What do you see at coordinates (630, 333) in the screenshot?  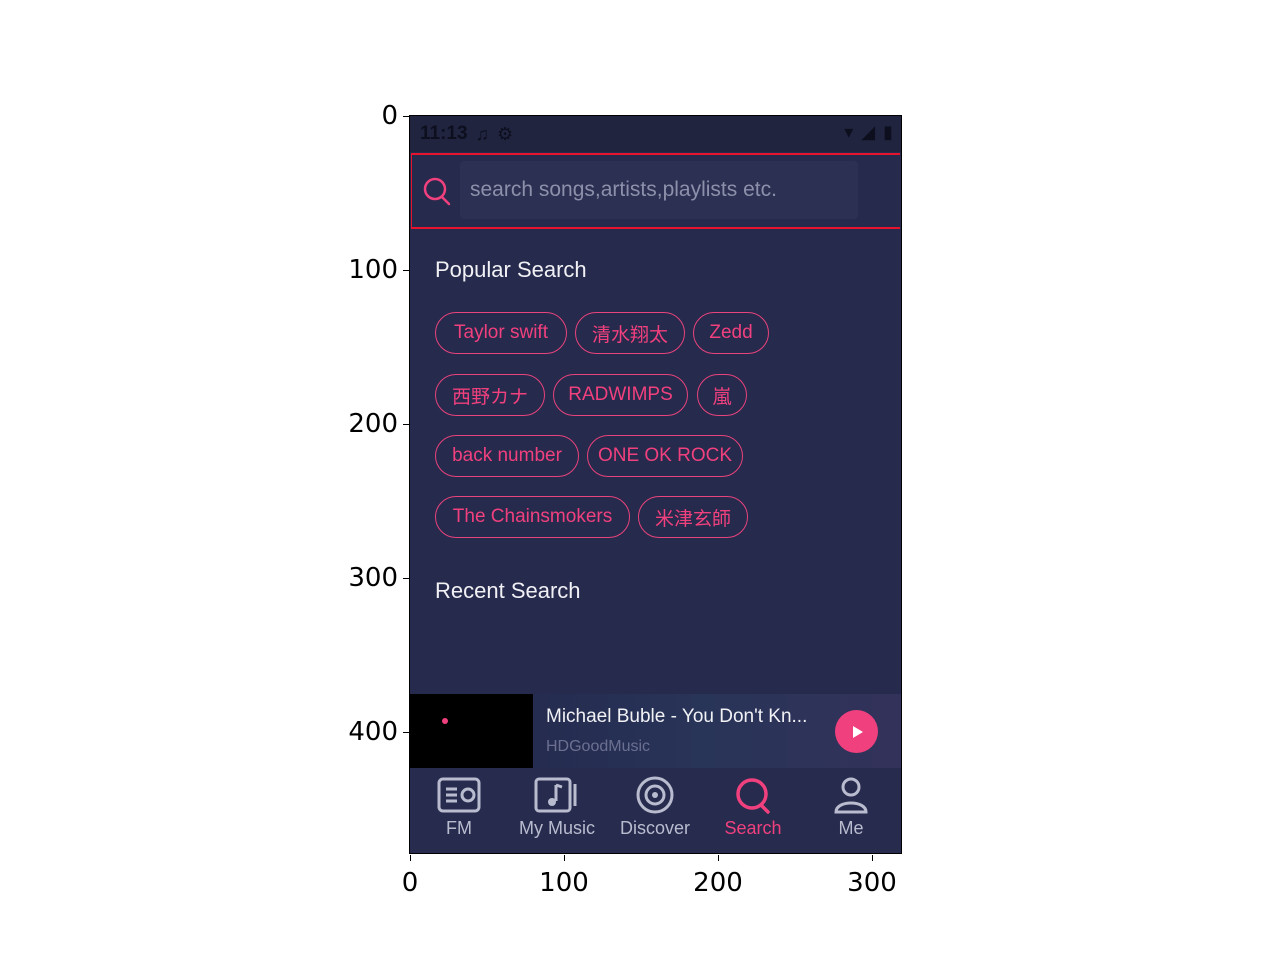 I see `popular-chip: 清水翔太` at bounding box center [630, 333].